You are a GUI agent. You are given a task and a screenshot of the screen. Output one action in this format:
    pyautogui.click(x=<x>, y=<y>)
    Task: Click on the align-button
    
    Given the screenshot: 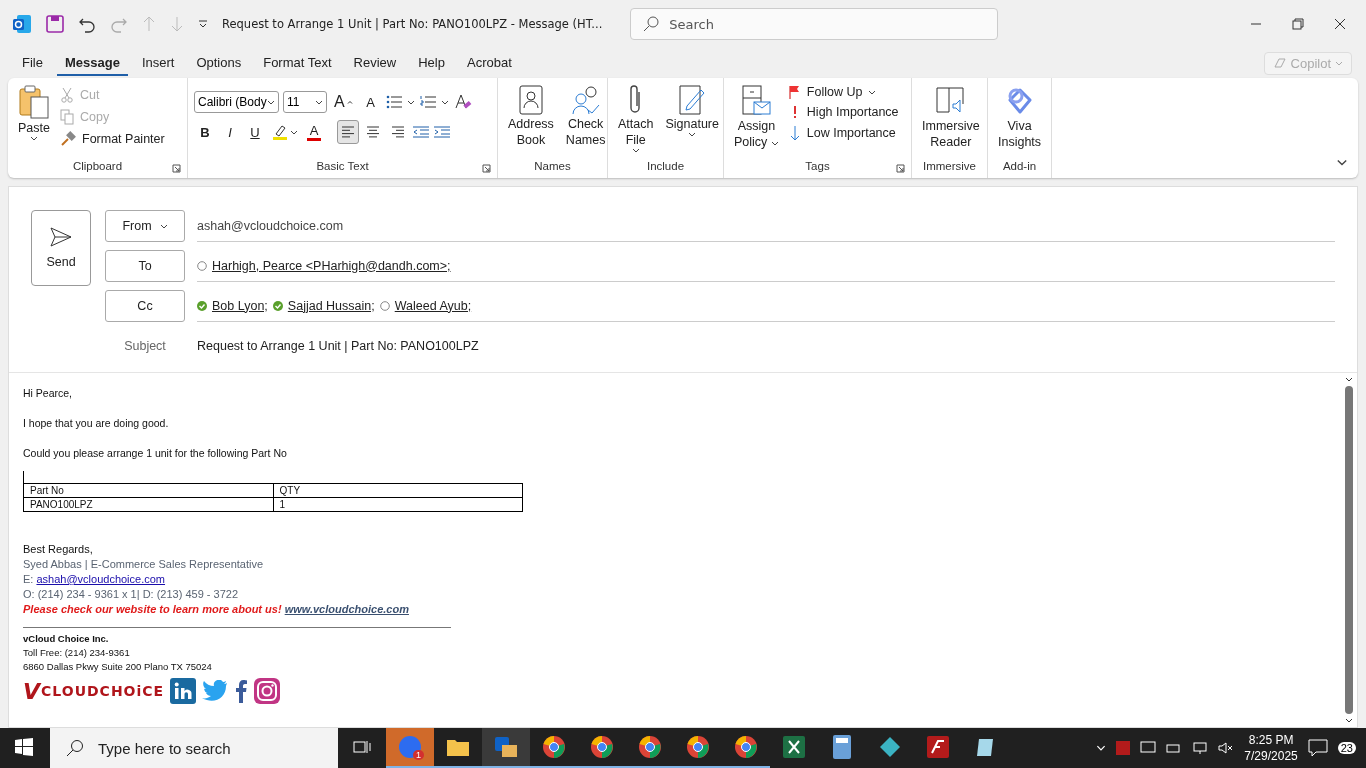 What is the action you would take?
    pyautogui.click(x=348, y=132)
    